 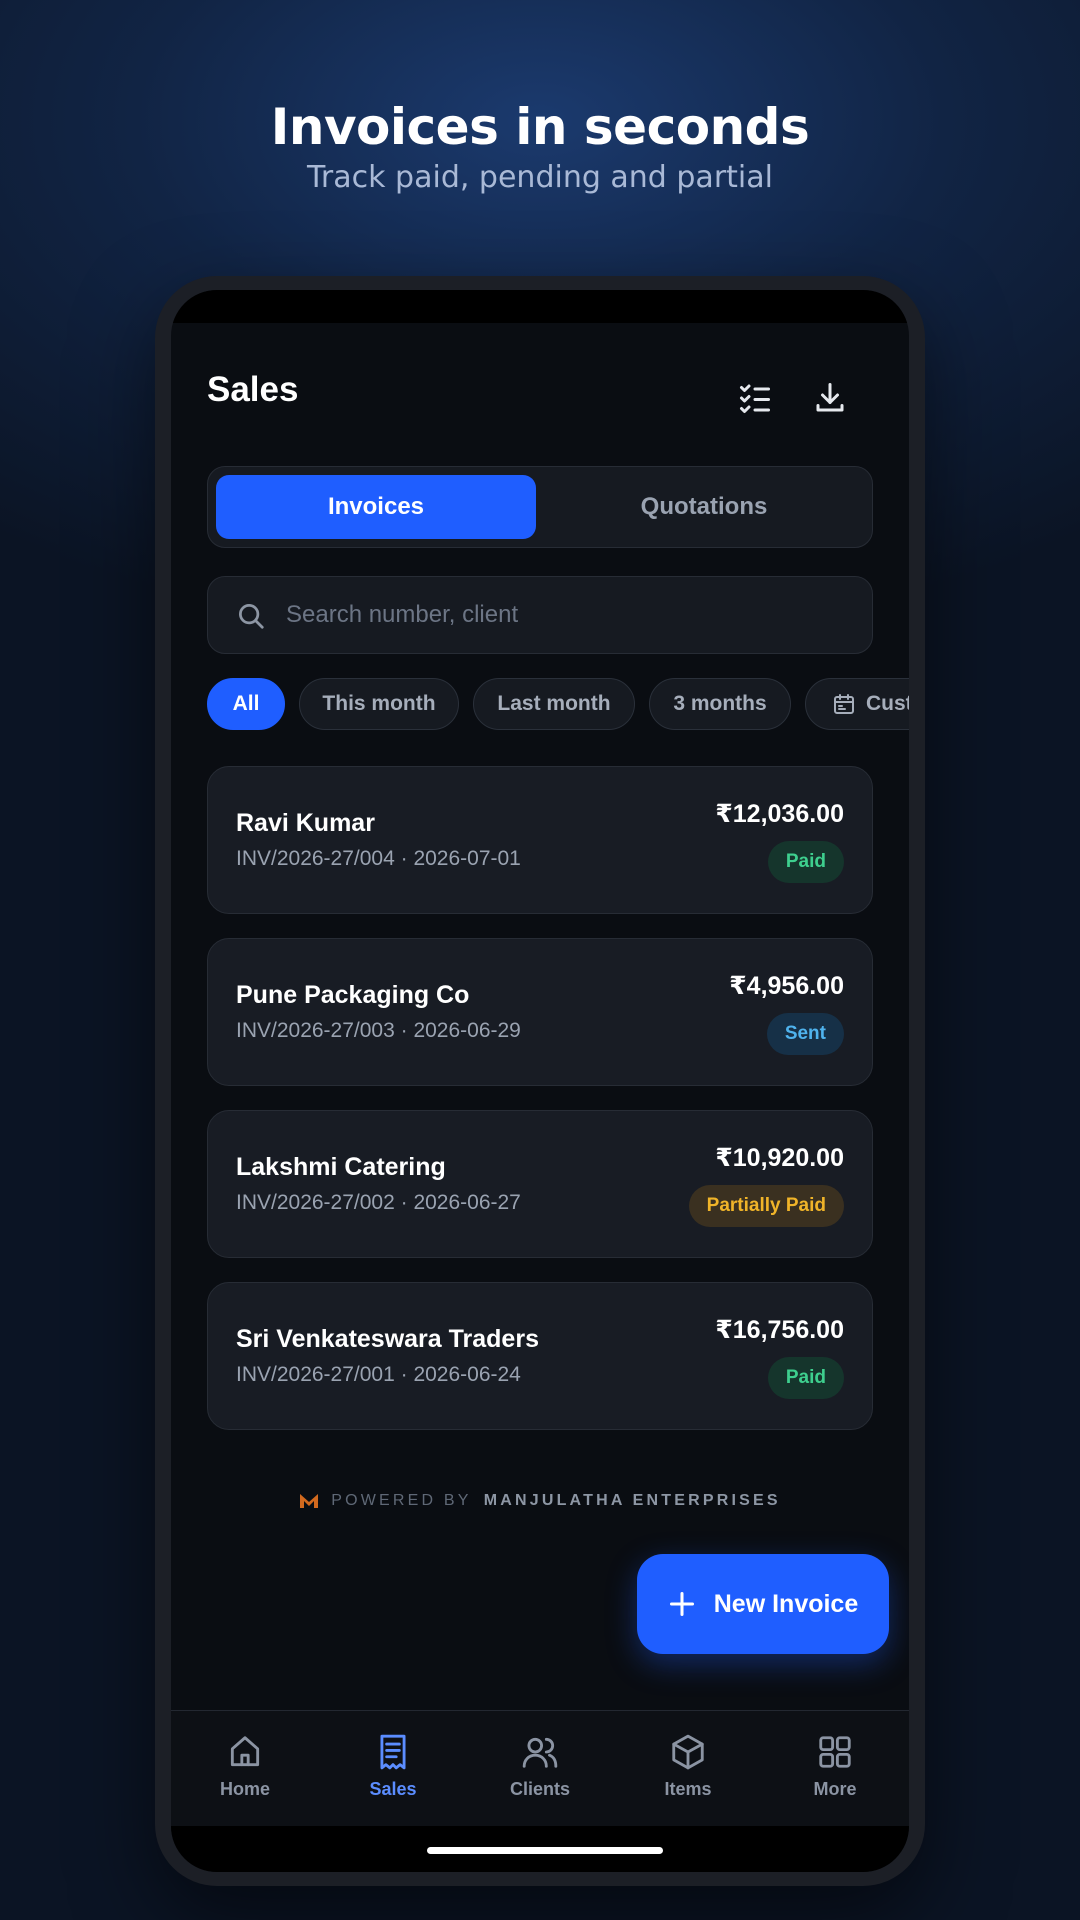 What do you see at coordinates (539, 1789) in the screenshot?
I see `nav-label: Clients` at bounding box center [539, 1789].